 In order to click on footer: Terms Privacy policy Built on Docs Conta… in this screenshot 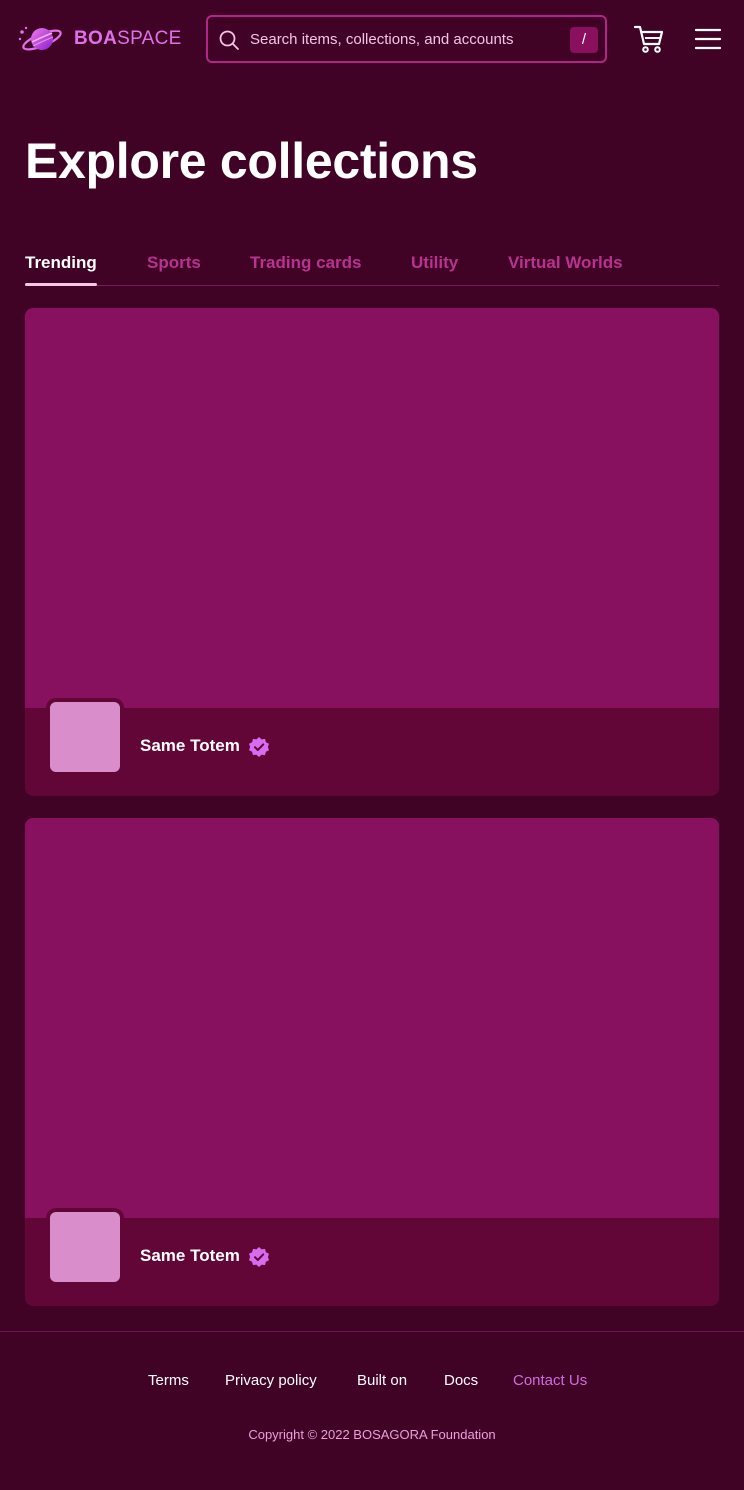, I will do `click(372, 1410)`.